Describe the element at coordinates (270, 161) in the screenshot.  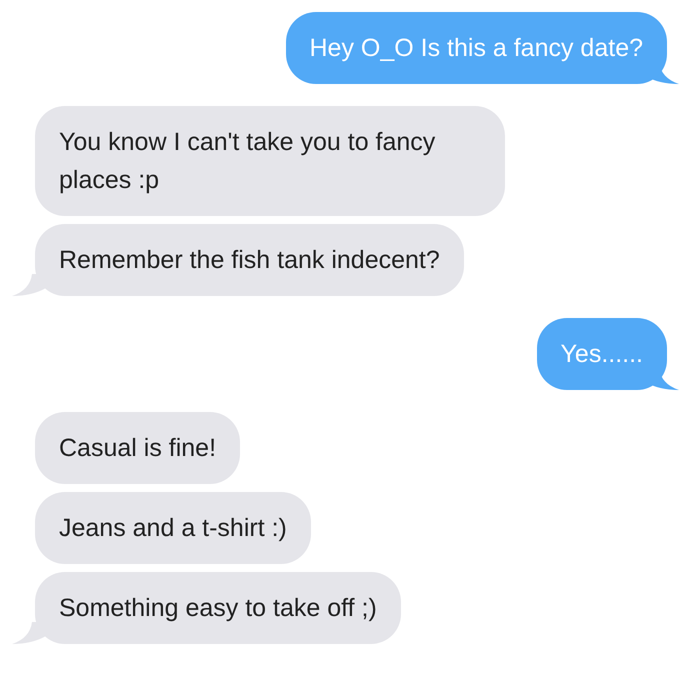
I see `message-bubble: You know I can't take you to fancy places :p` at that location.